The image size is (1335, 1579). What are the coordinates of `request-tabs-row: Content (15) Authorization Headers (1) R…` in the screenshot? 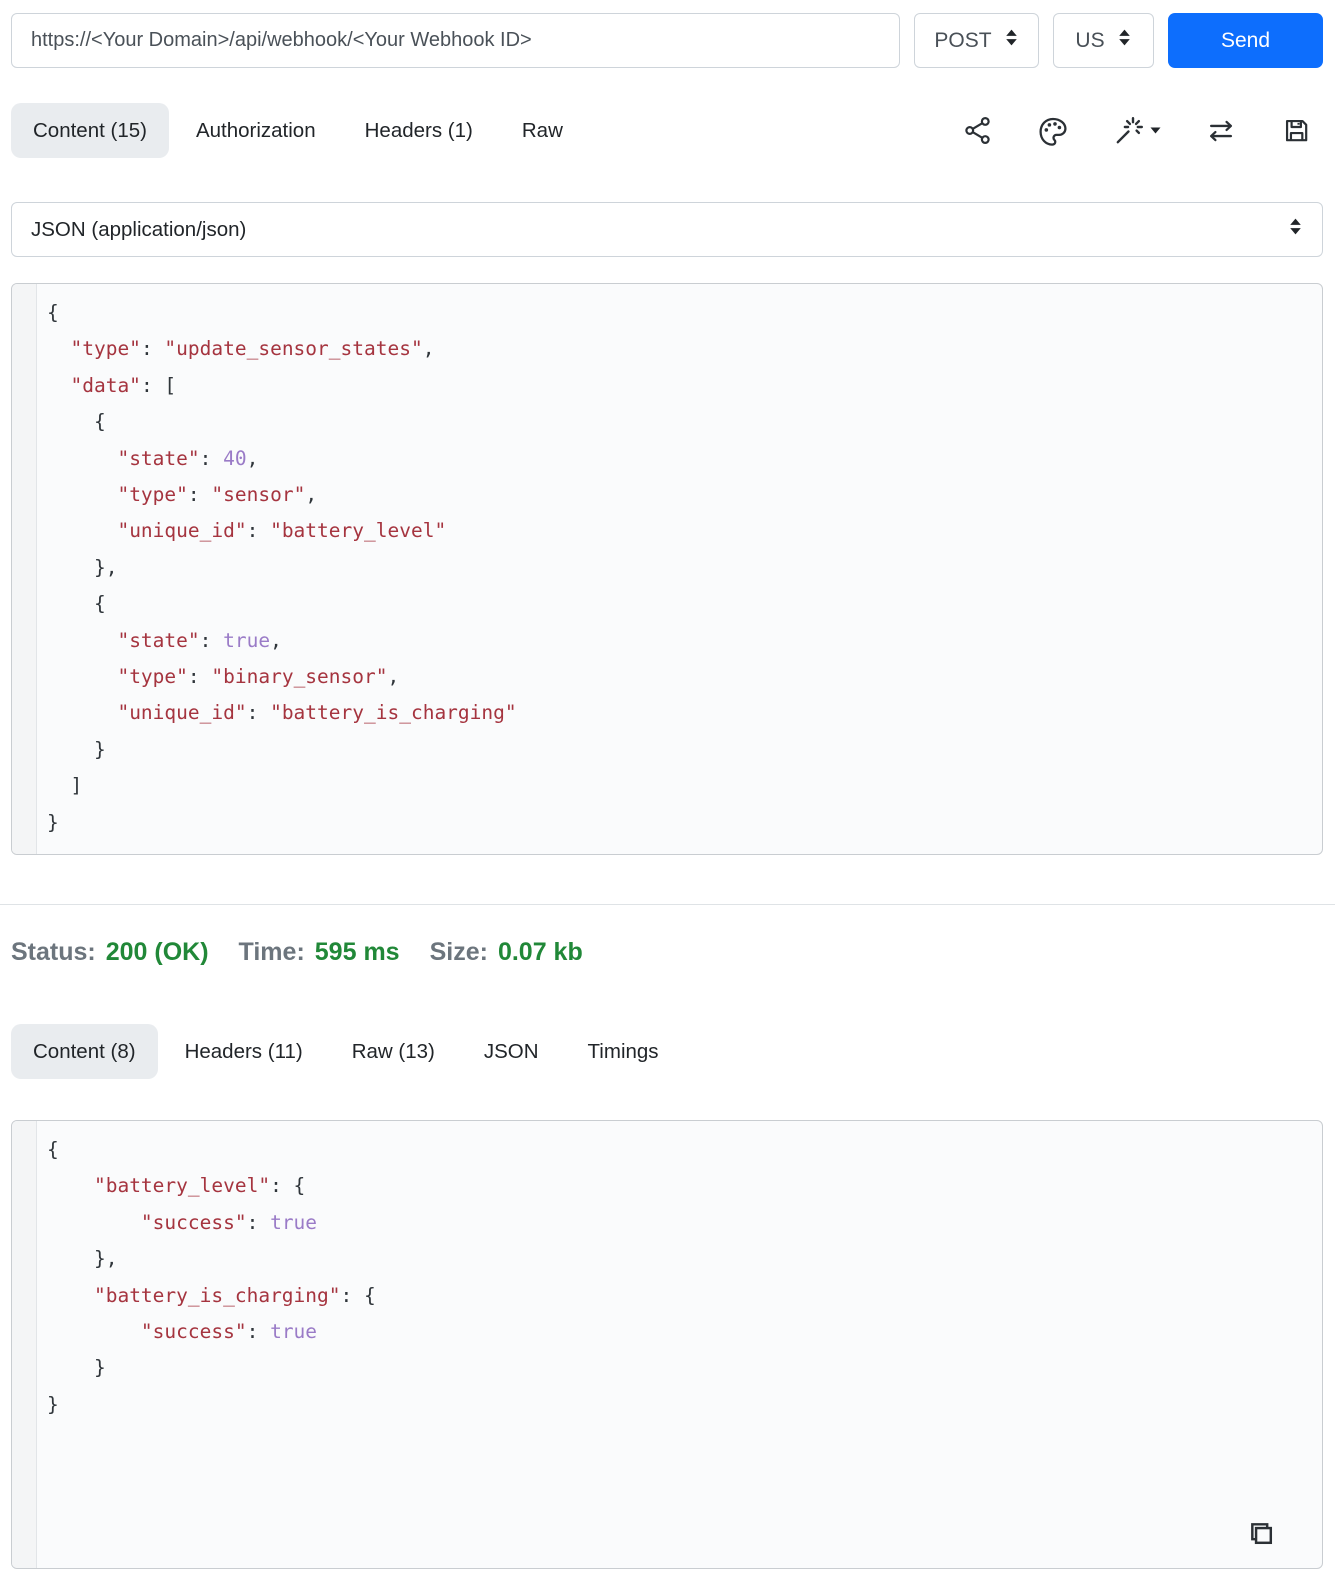 It's located at (667, 130).